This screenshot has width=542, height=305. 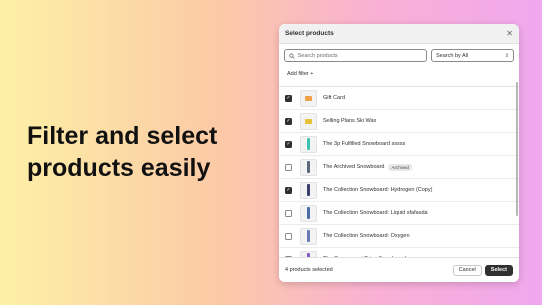 I want to click on product-row: ✓ Gift Card, so click(x=399, y=98).